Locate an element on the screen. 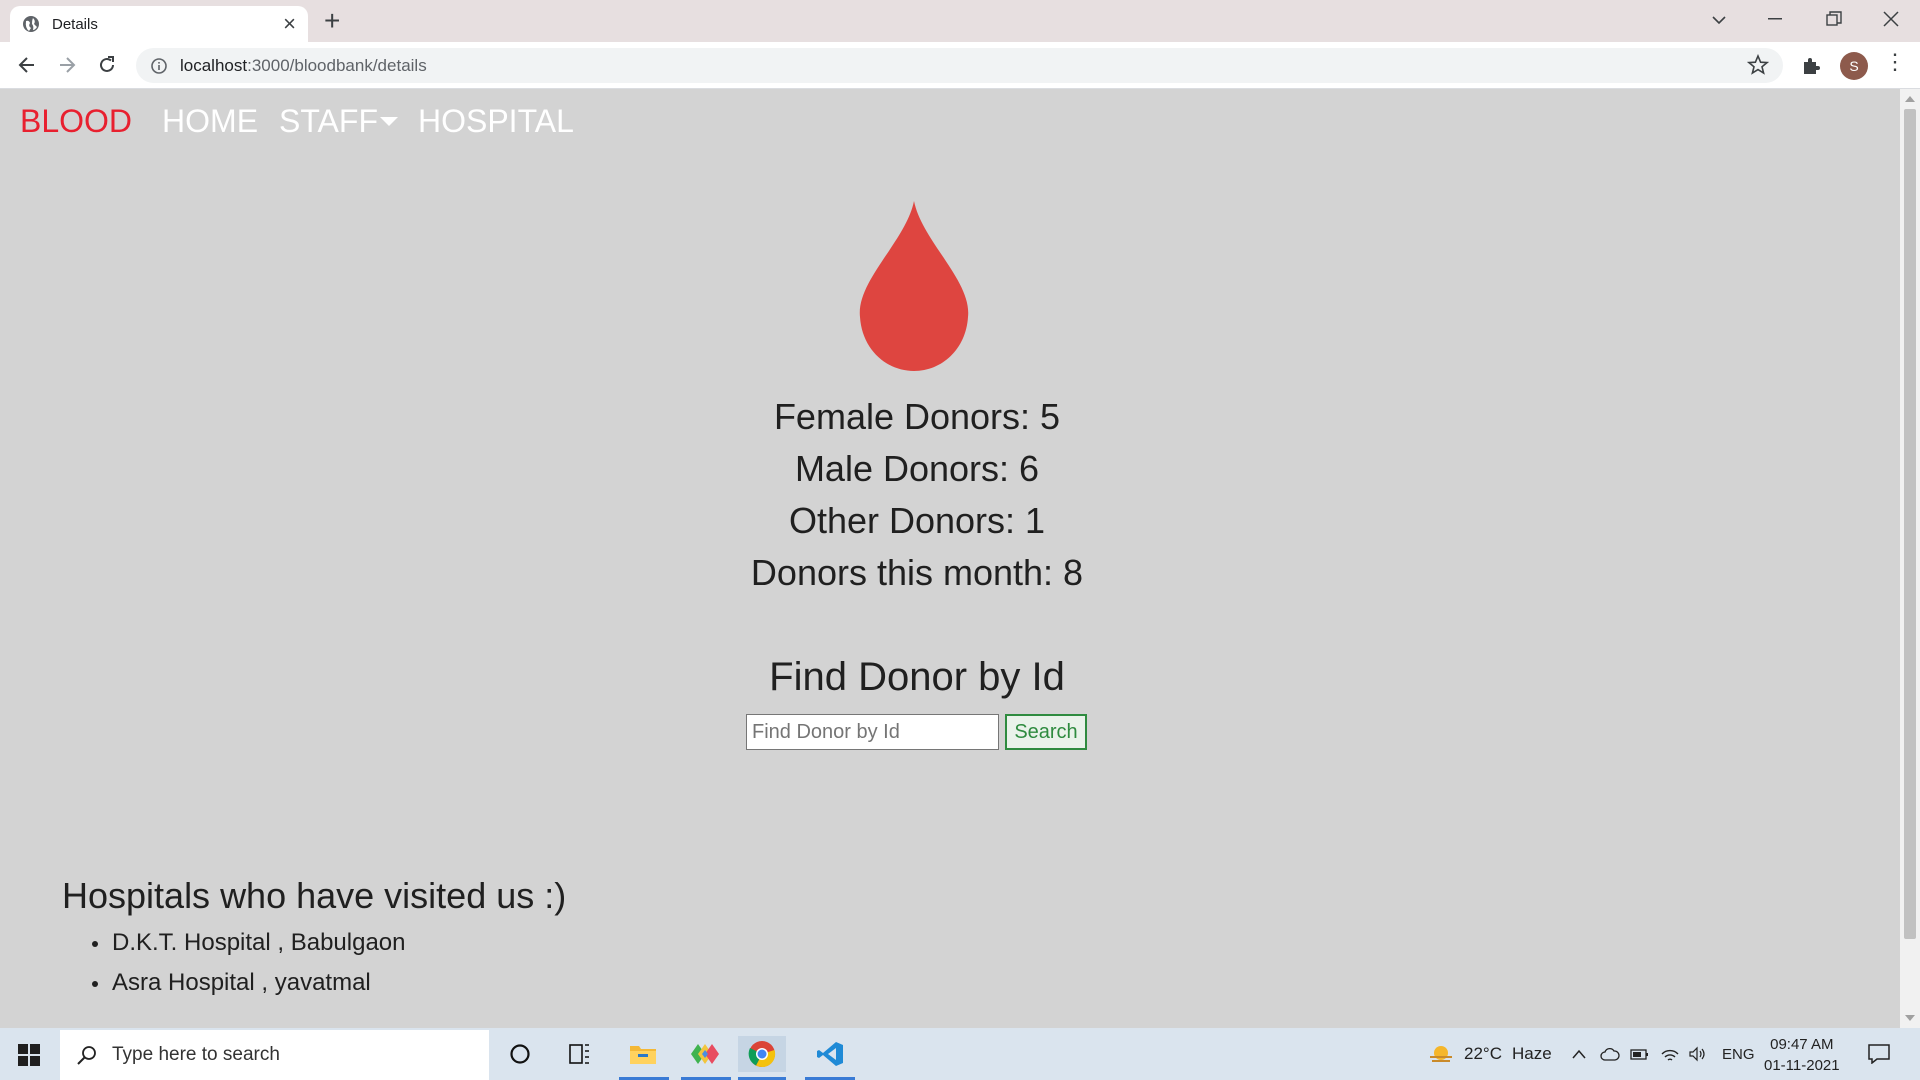 This screenshot has height=1080, width=1920. chevron-up-icon is located at coordinates (1579, 1054).